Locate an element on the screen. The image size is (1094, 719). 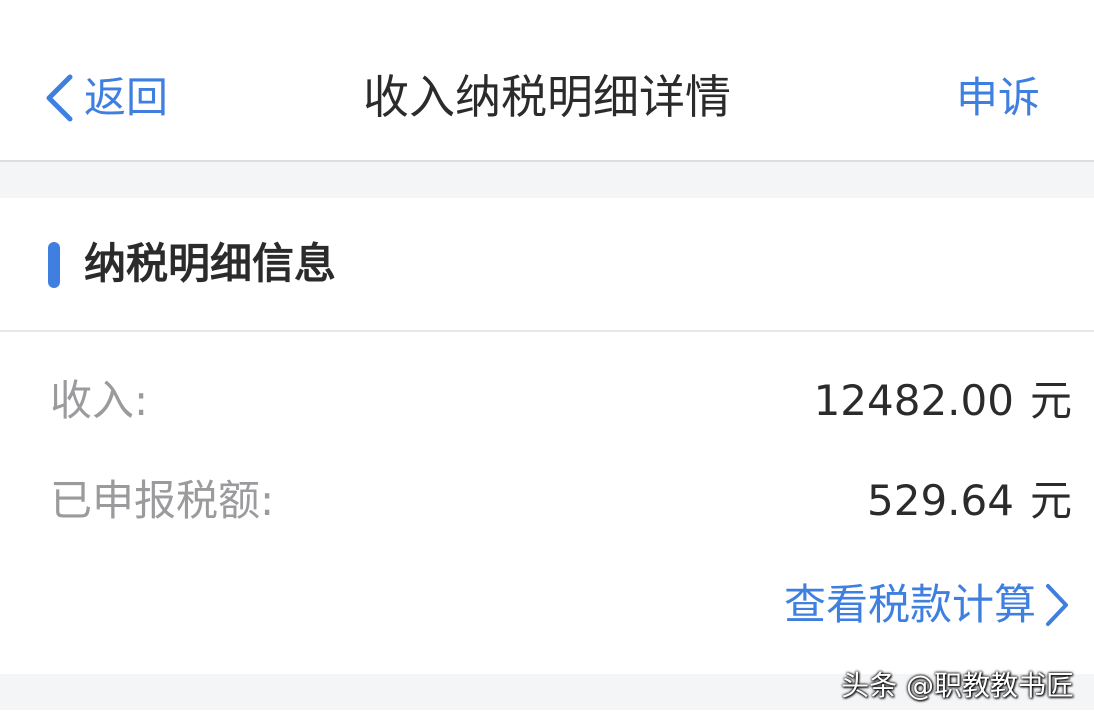
view-tax-calculation-label: 查看税款计算 is located at coordinates (909, 604).